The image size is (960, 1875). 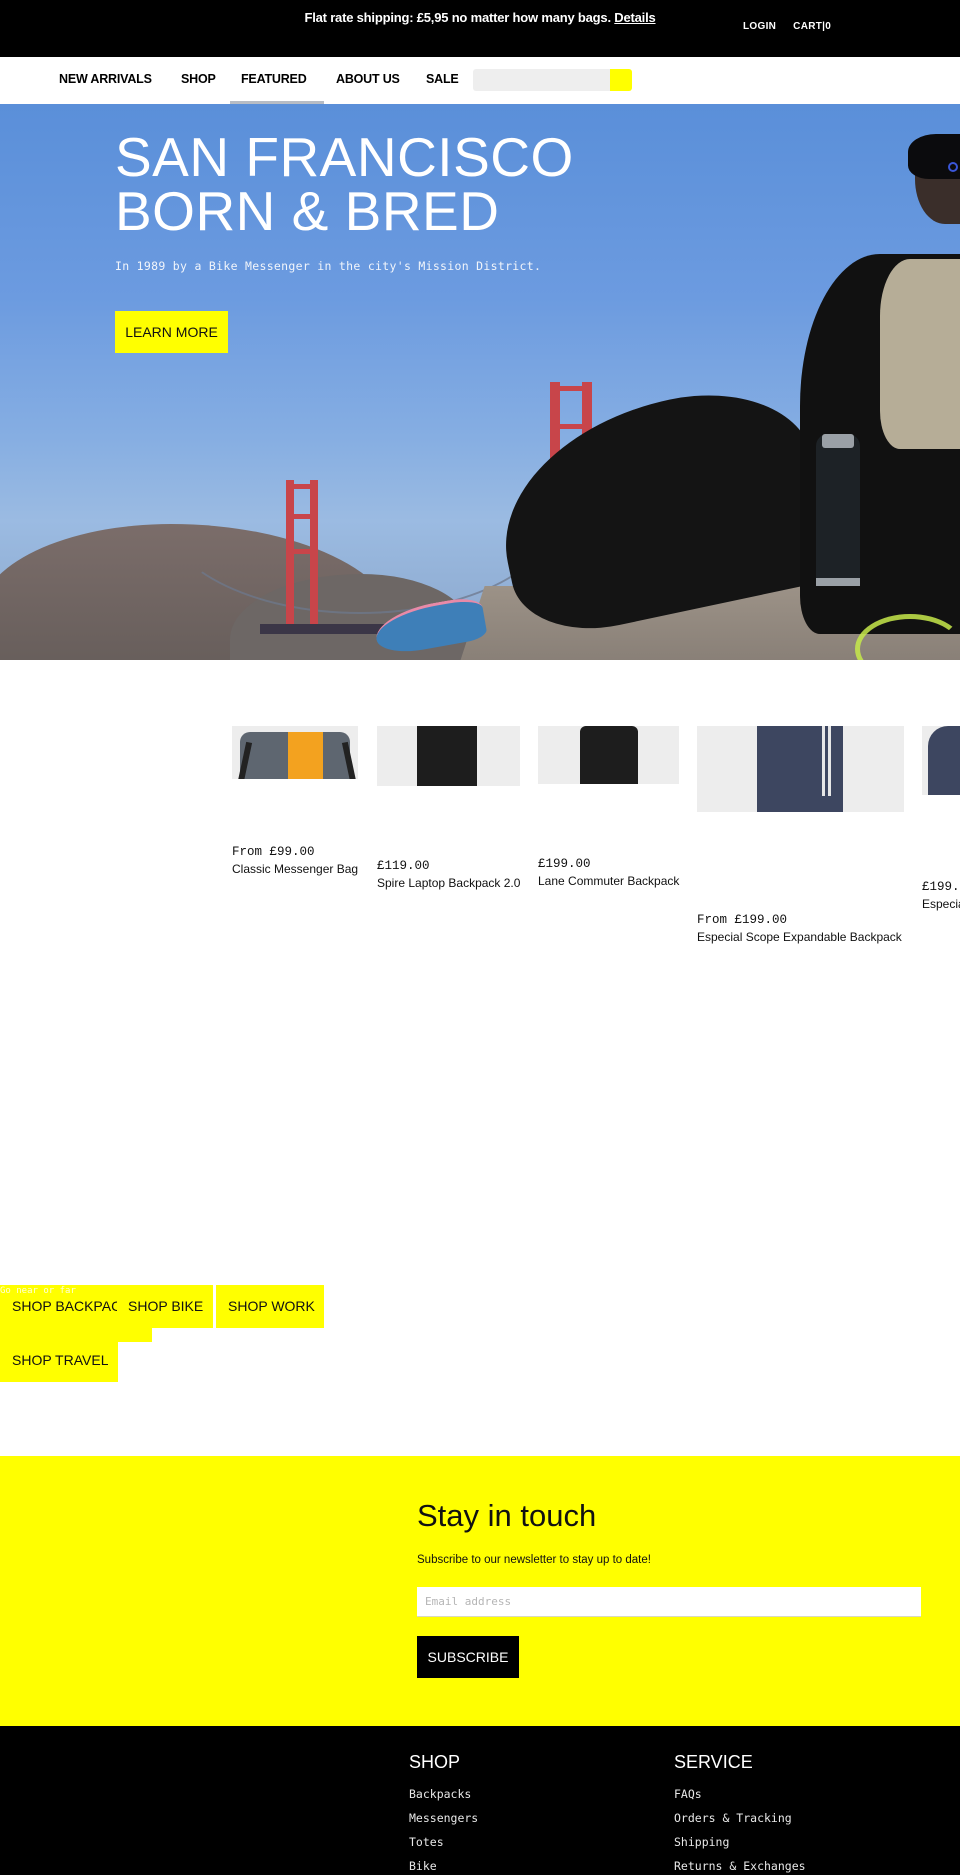 What do you see at coordinates (435, 1762) in the screenshot?
I see `footer-shop-title: SHOP` at bounding box center [435, 1762].